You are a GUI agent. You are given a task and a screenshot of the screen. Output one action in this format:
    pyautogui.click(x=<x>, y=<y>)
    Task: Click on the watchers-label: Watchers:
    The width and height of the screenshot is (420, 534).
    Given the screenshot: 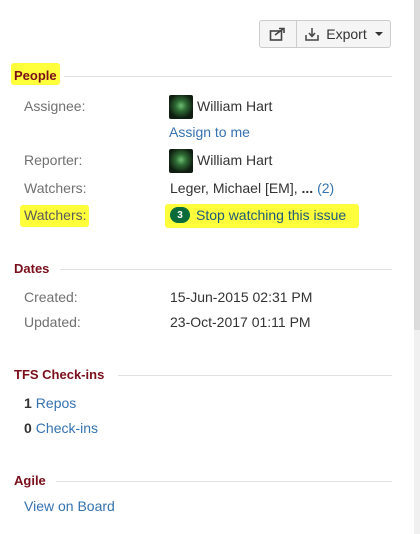 What is the action you would take?
    pyautogui.click(x=55, y=188)
    